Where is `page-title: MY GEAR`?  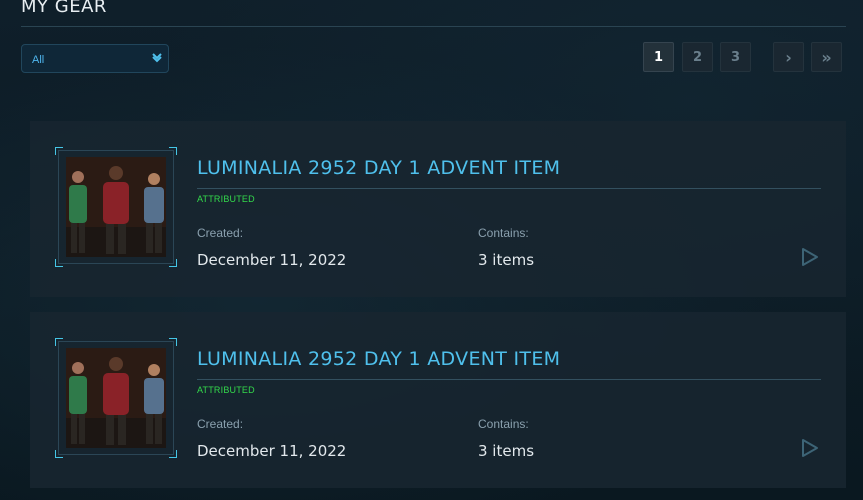 page-title: MY GEAR is located at coordinates (64, 8).